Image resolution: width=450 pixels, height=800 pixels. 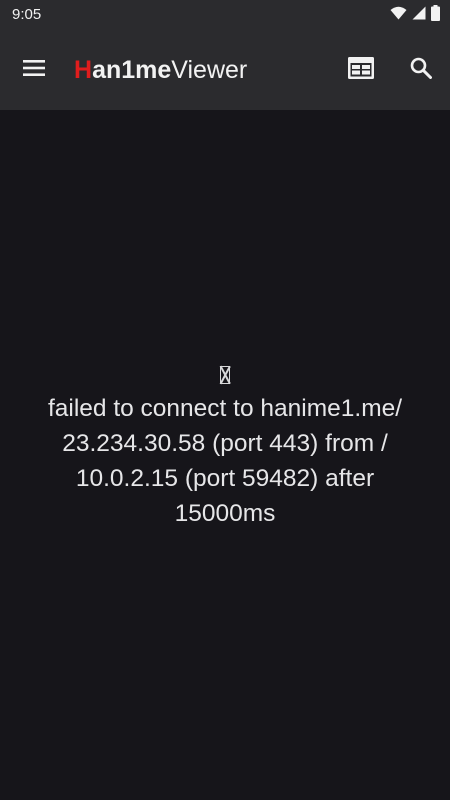 What do you see at coordinates (225, 15) in the screenshot?
I see `status-bar: 9:05` at bounding box center [225, 15].